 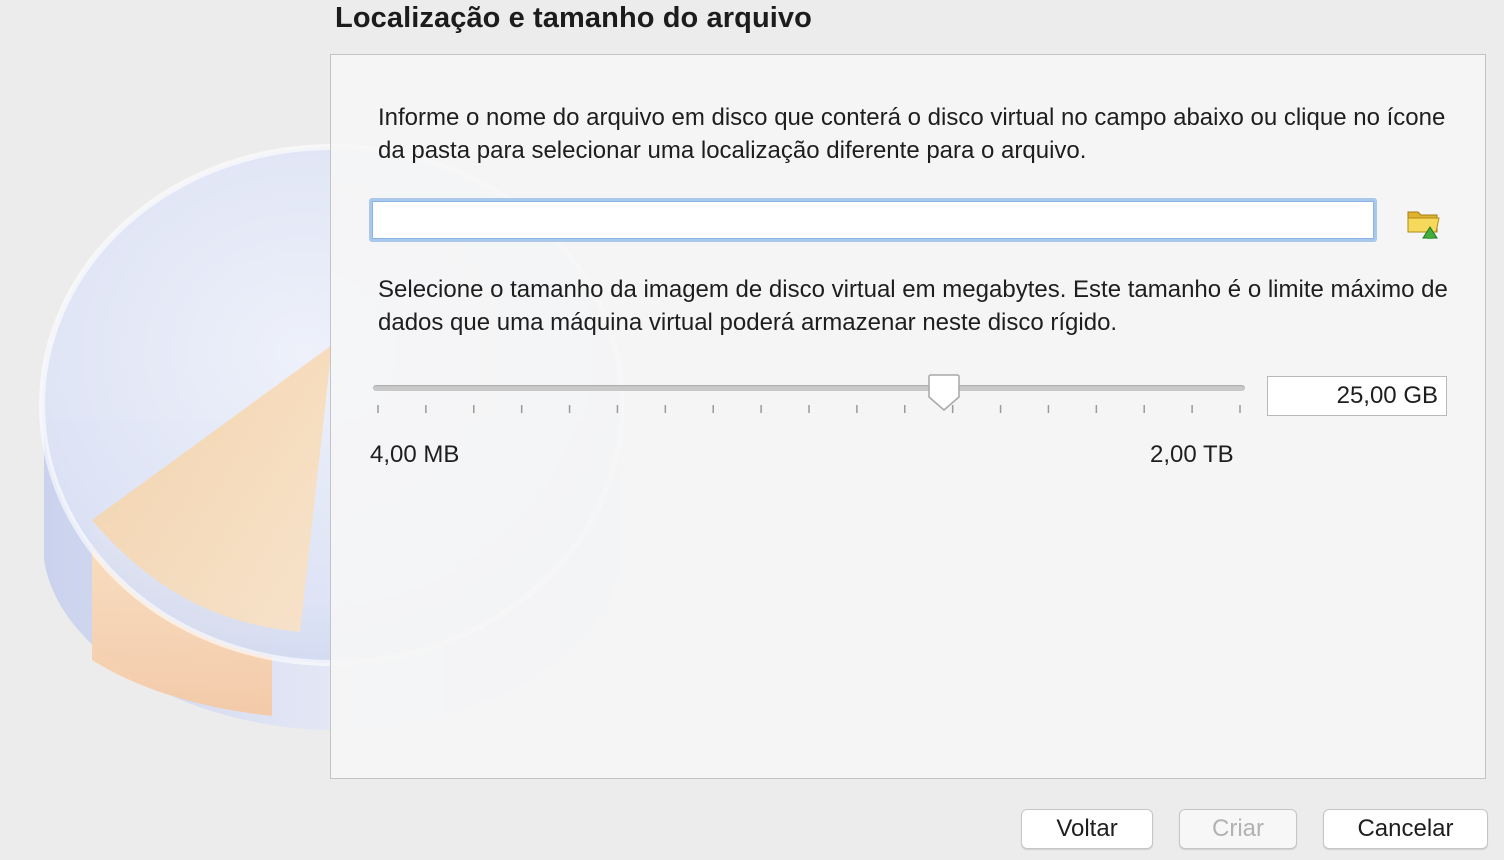 I want to click on file-location-input, so click(x=873, y=220).